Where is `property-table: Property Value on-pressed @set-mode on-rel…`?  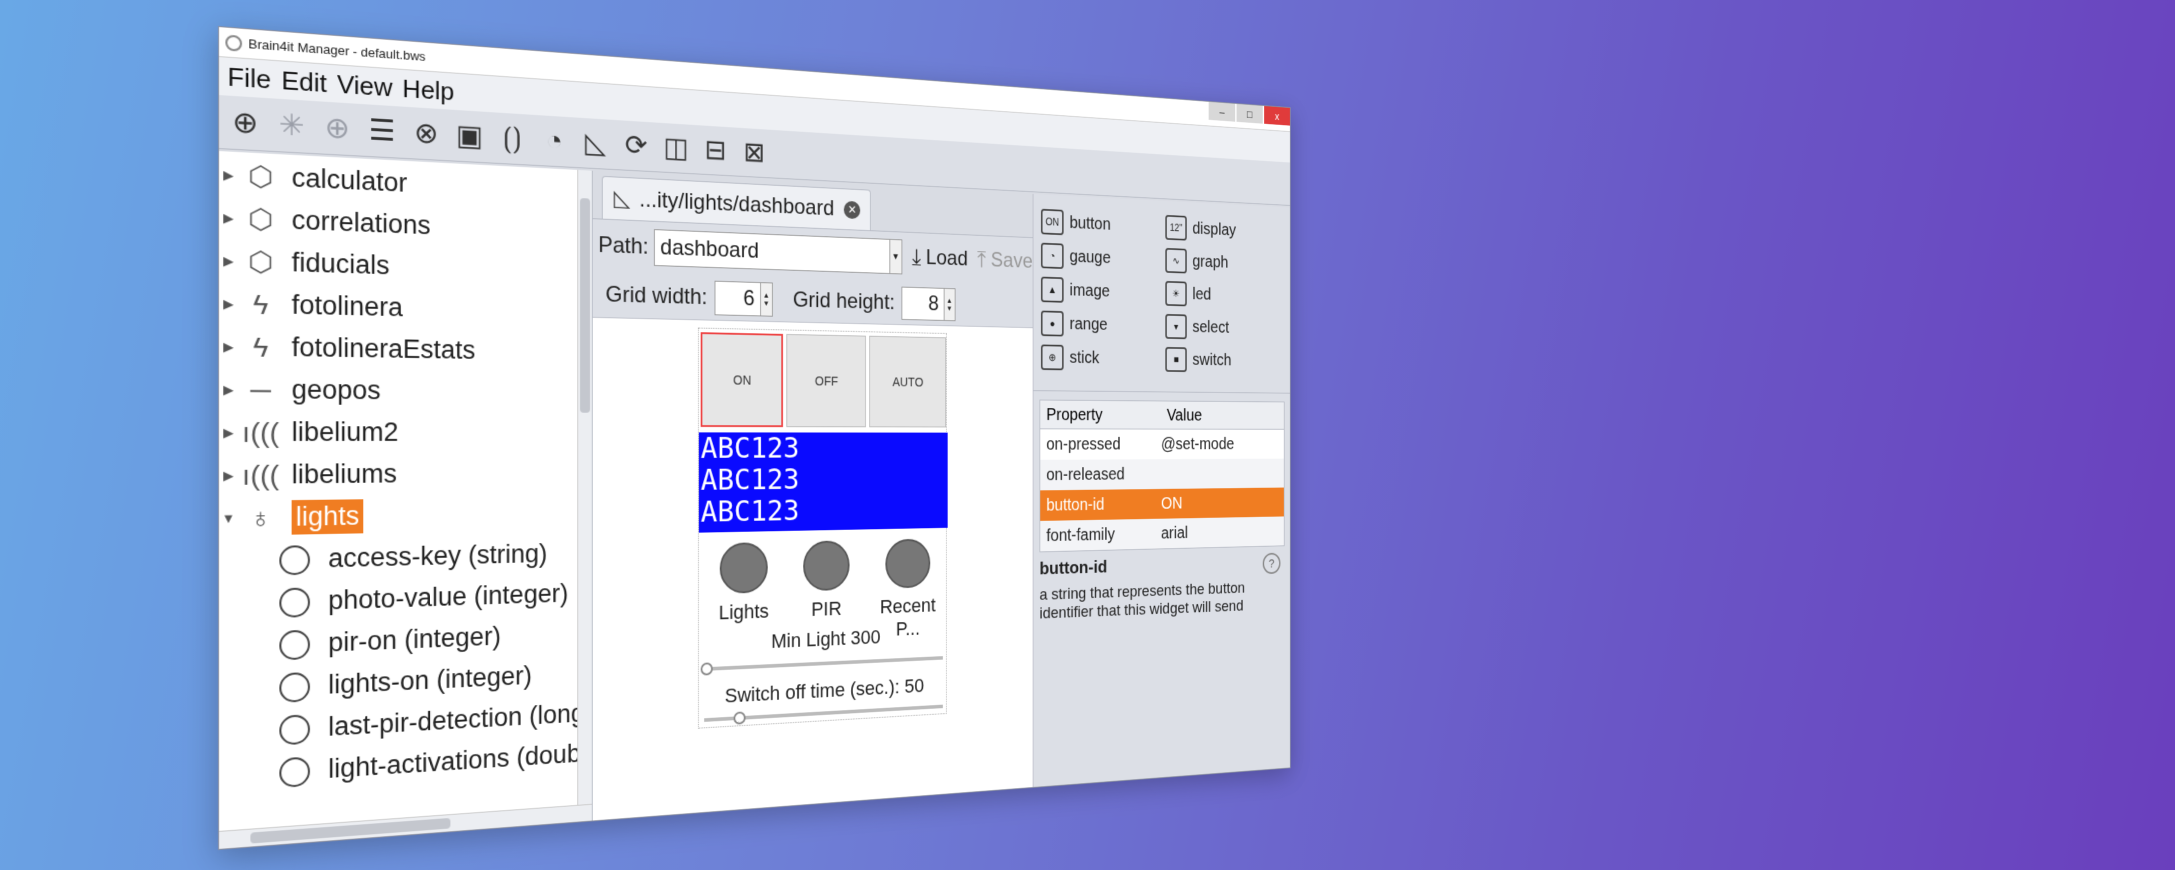
property-table: Property Value on-pressed @set-mode on-rel… is located at coordinates (1161, 476).